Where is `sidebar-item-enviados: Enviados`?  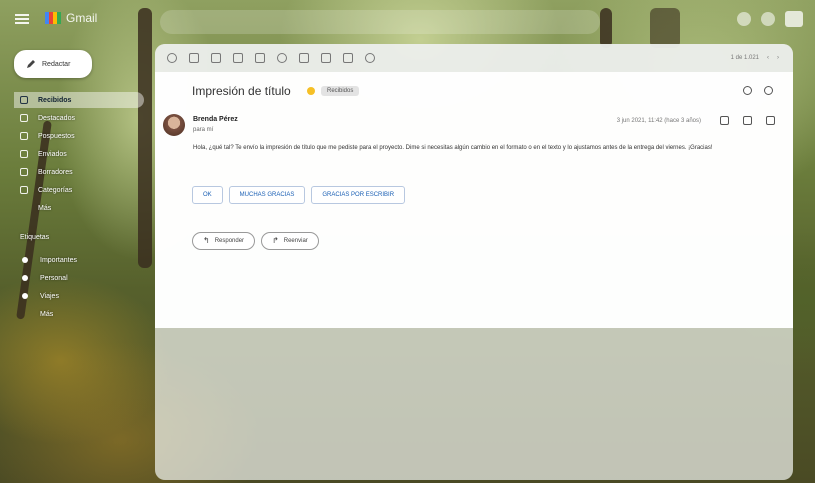 sidebar-item-enviados: Enviados is located at coordinates (79, 154).